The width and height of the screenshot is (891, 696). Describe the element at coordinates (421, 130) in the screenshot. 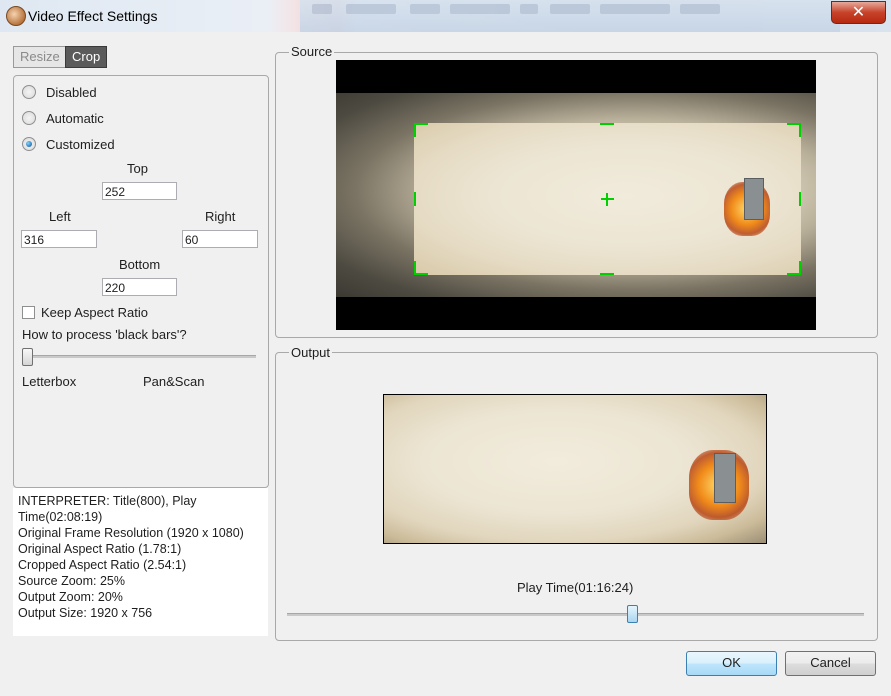

I see `crop-handle-top-left` at that location.